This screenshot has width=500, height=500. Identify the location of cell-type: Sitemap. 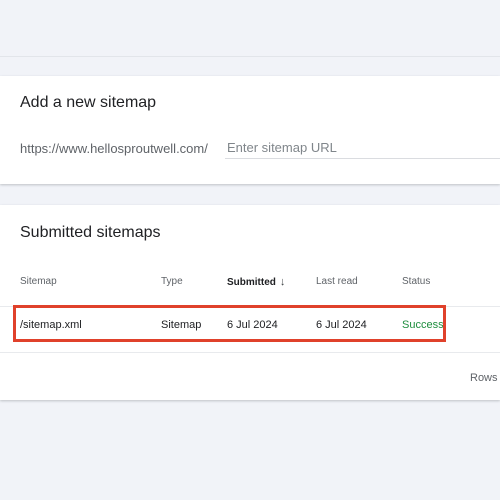
(181, 325).